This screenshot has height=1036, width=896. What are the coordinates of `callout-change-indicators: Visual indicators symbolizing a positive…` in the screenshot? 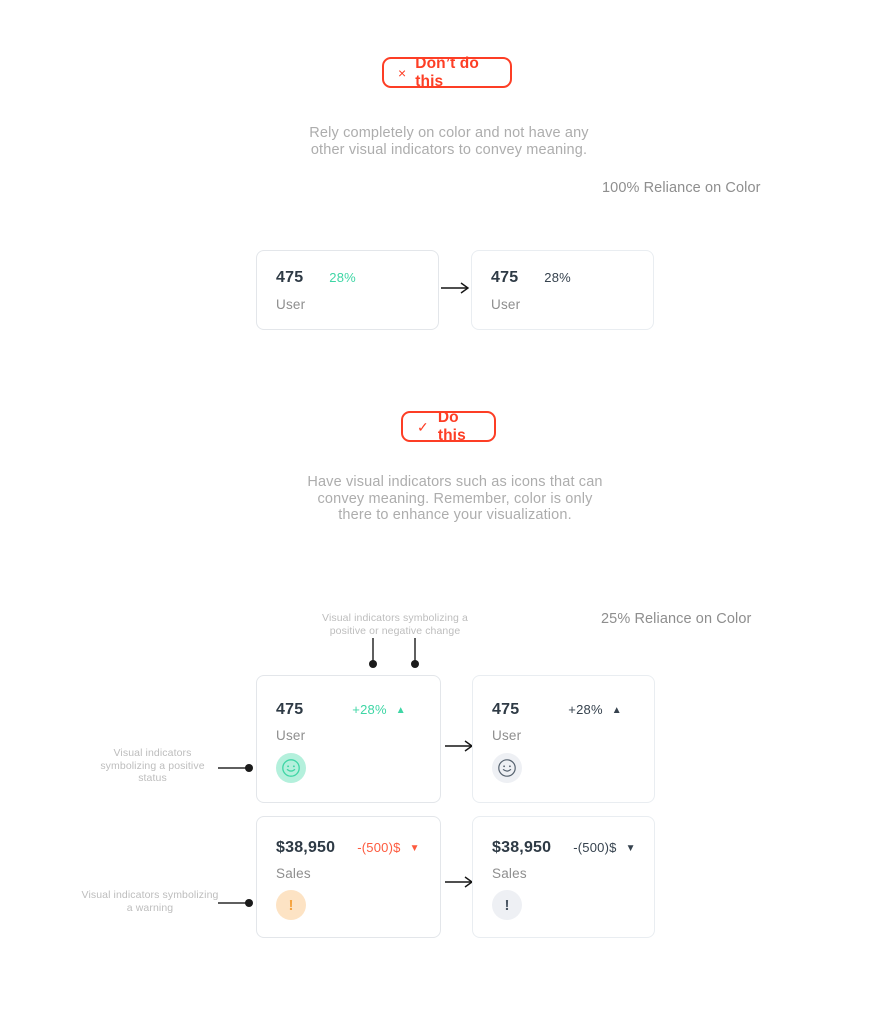 It's located at (395, 624).